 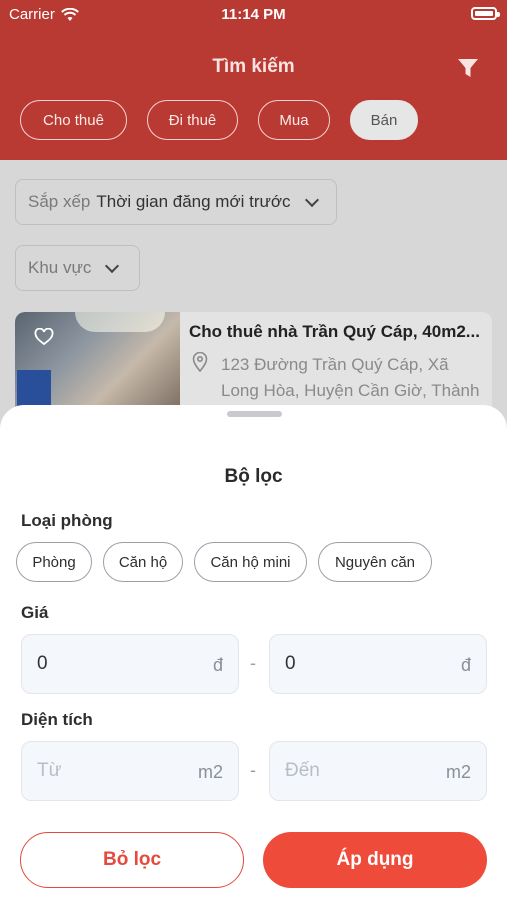 I want to click on area-dash: -, so click(x=253, y=770).